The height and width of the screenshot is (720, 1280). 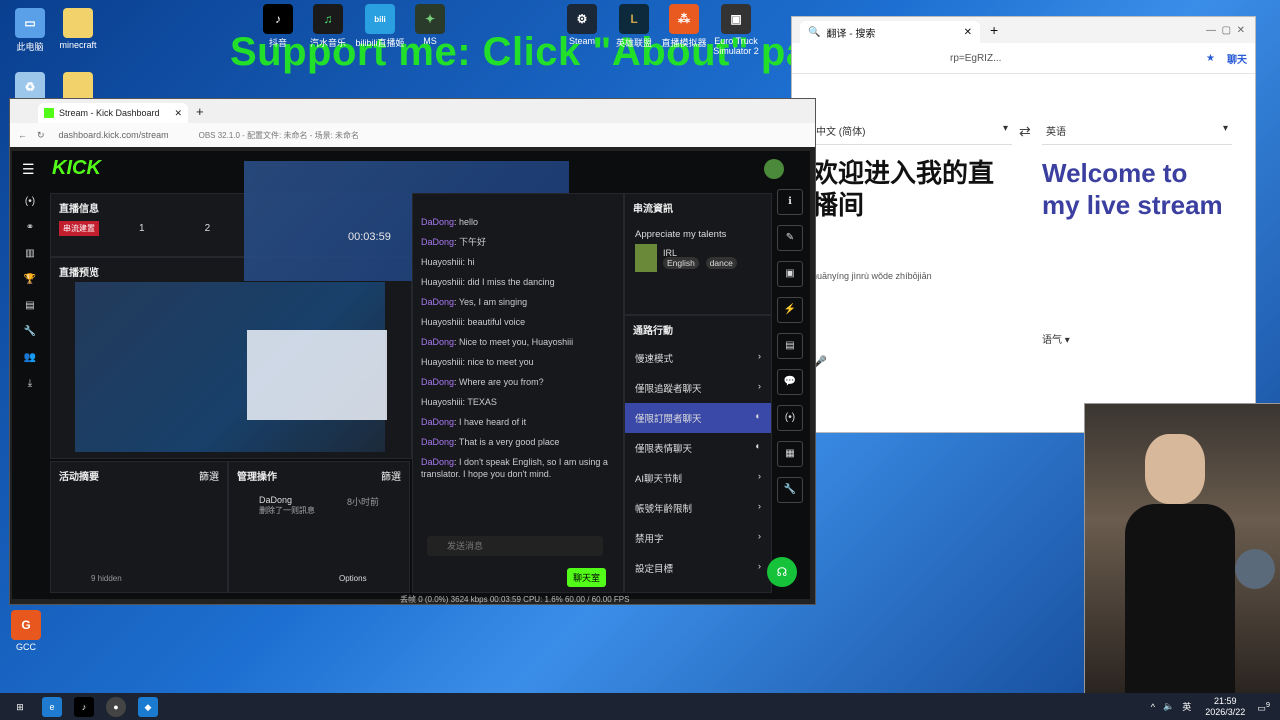 What do you see at coordinates (319, 527) in the screenshot?
I see `manage-panel: 管理操作 篩選 DaDong 8小时前 删除了一则訊息 Options` at bounding box center [319, 527].